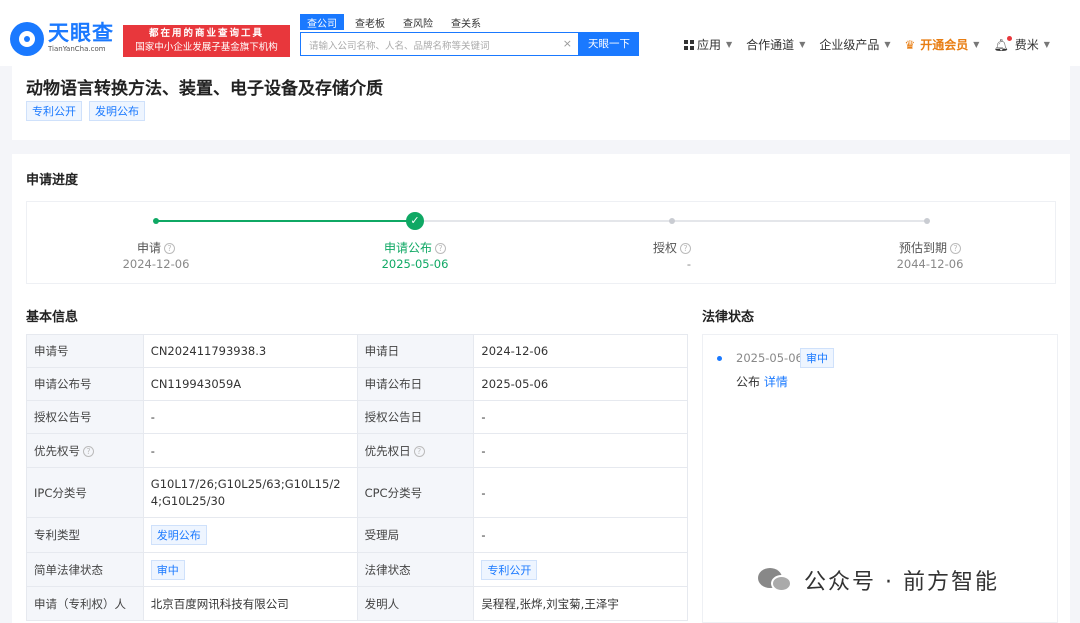  What do you see at coordinates (54, 111) in the screenshot?
I see `tag-patent-public: 专利公开` at bounding box center [54, 111].